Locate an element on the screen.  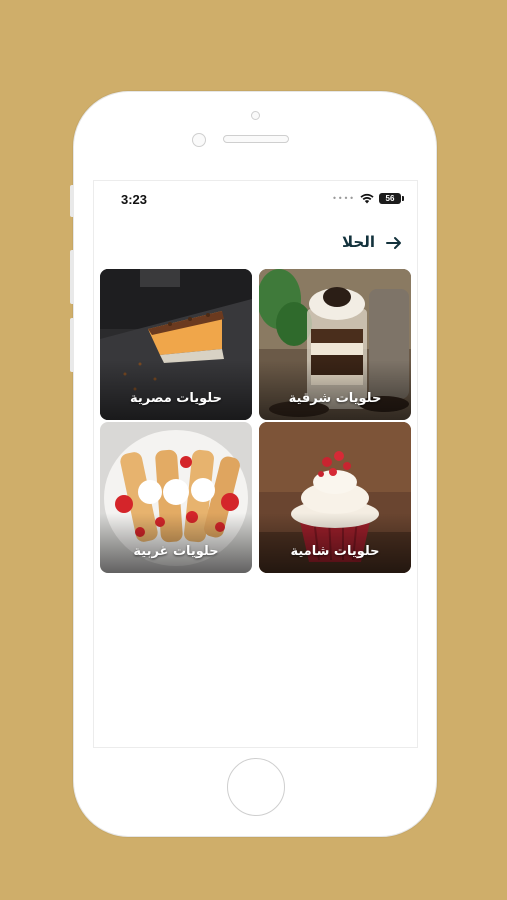
page-title: الحلا is located at coordinates (358, 242).